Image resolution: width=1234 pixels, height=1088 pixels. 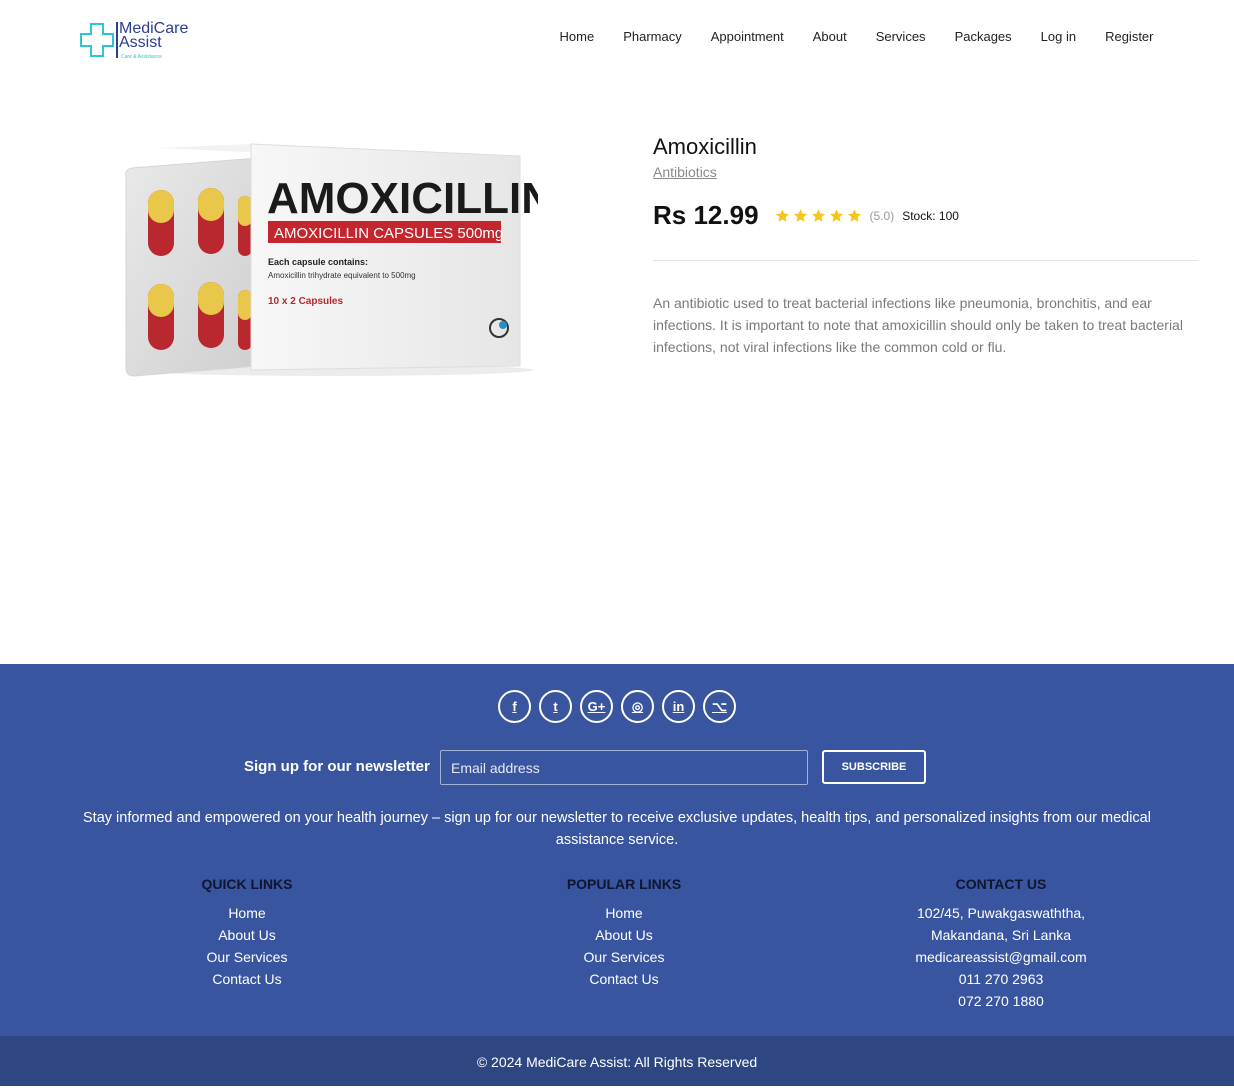 I want to click on contact-title: CONTACT US, so click(x=1001, y=884).